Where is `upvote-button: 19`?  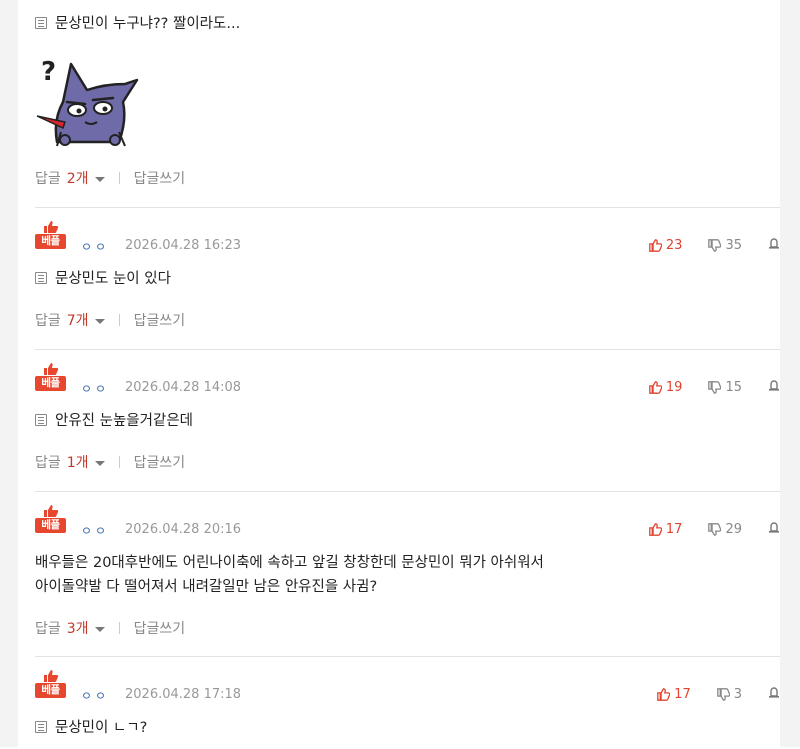
upvote-button: 19 is located at coordinates (666, 387).